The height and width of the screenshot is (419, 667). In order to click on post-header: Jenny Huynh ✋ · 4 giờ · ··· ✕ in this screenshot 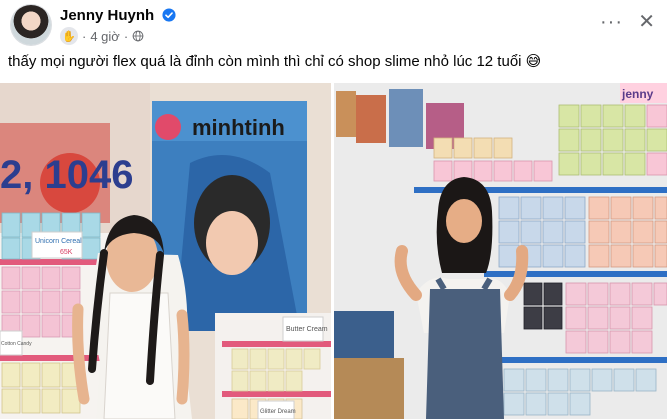, I will do `click(333, 25)`.